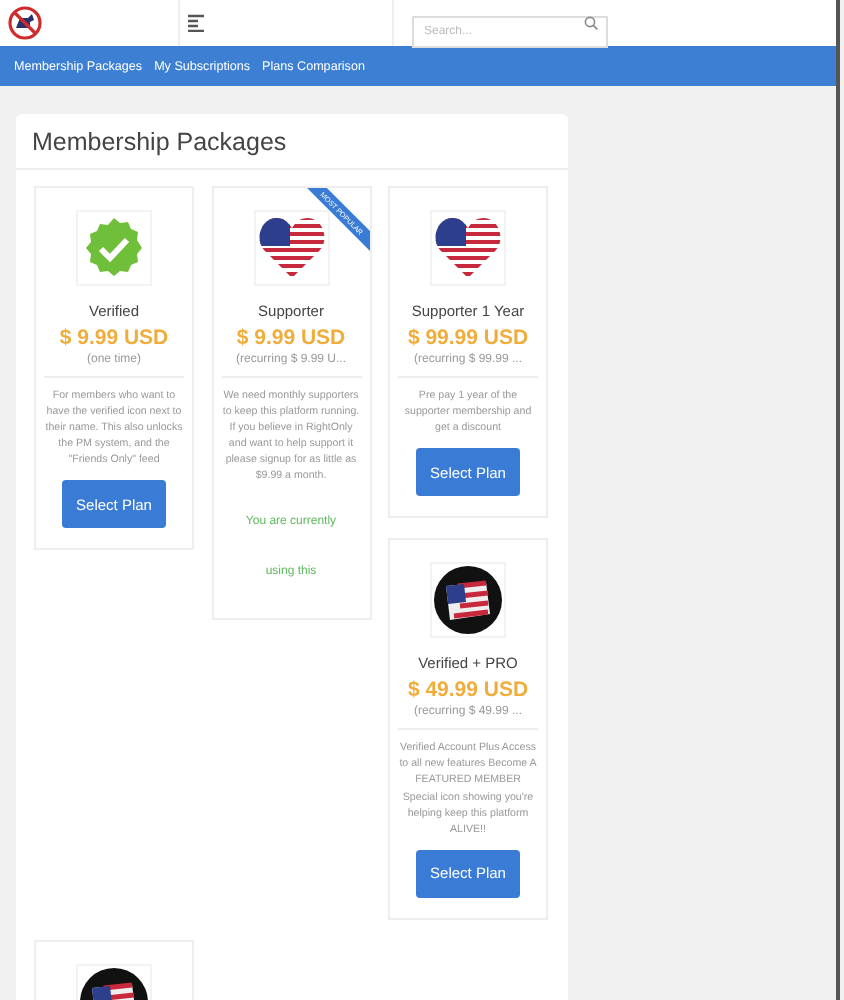 The image size is (844, 1000). I want to click on search-icon, so click(591, 23).